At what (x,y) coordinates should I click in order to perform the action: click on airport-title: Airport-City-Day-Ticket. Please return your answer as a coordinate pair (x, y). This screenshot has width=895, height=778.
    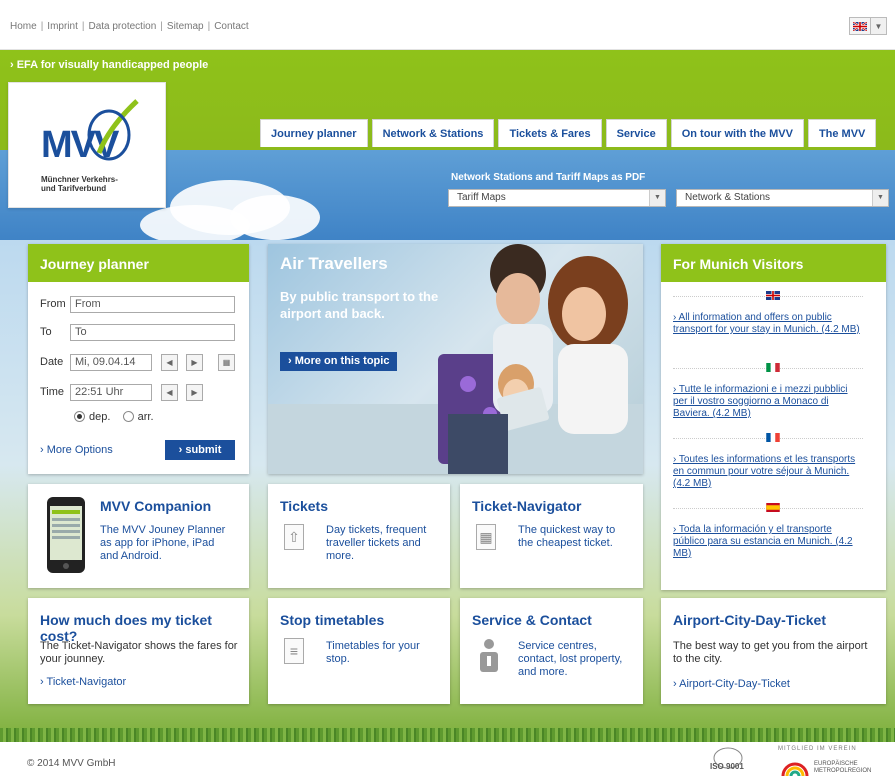
    Looking at the image, I should click on (749, 620).